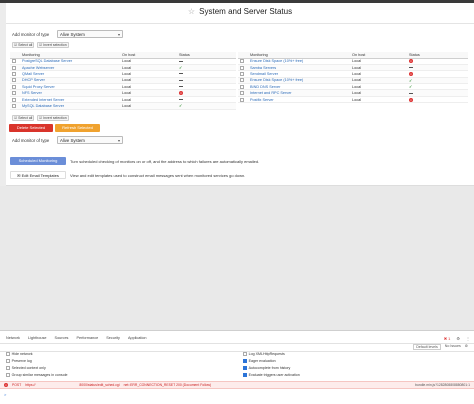 The height and width of the screenshot is (404, 474). I want to click on devtools-tab: Security, so click(113, 338).